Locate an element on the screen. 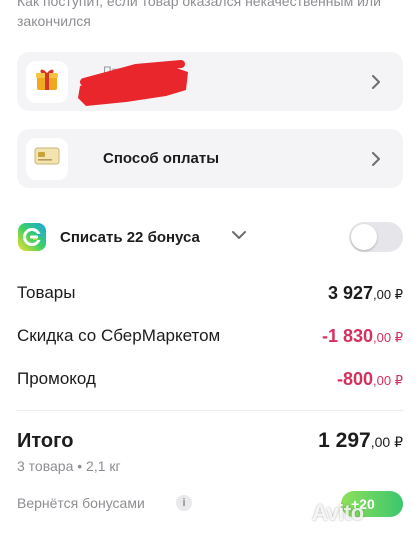  chevron-down-icon is located at coordinates (239, 235).